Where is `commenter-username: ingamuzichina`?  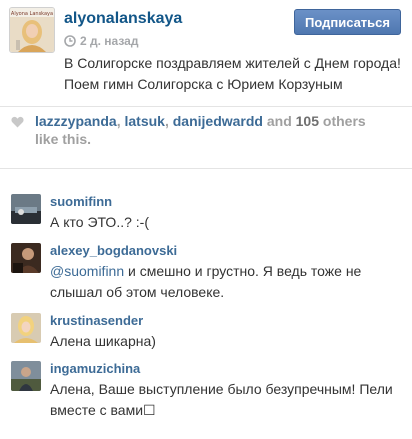
commenter-username: ingamuzichina is located at coordinates (95, 368).